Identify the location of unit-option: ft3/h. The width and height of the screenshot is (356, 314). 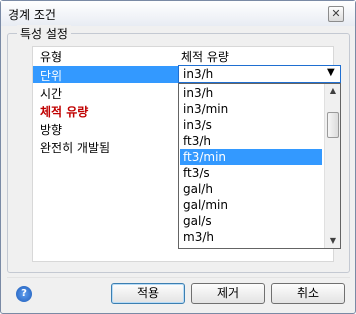
(251, 141).